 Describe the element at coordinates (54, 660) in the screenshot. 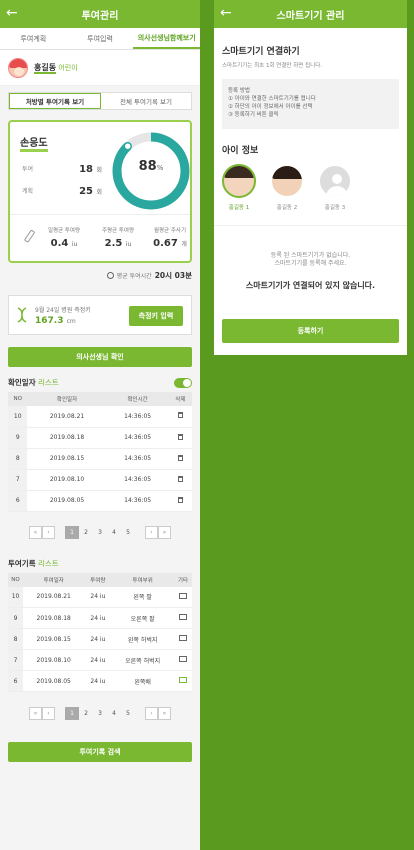

I see `record-date: 2019.08.10` at that location.